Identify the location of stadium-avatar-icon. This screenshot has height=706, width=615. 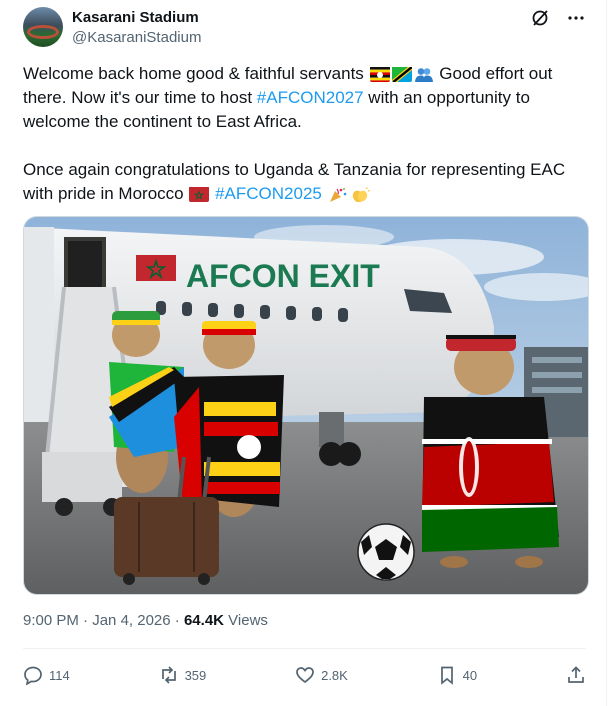
(43, 27).